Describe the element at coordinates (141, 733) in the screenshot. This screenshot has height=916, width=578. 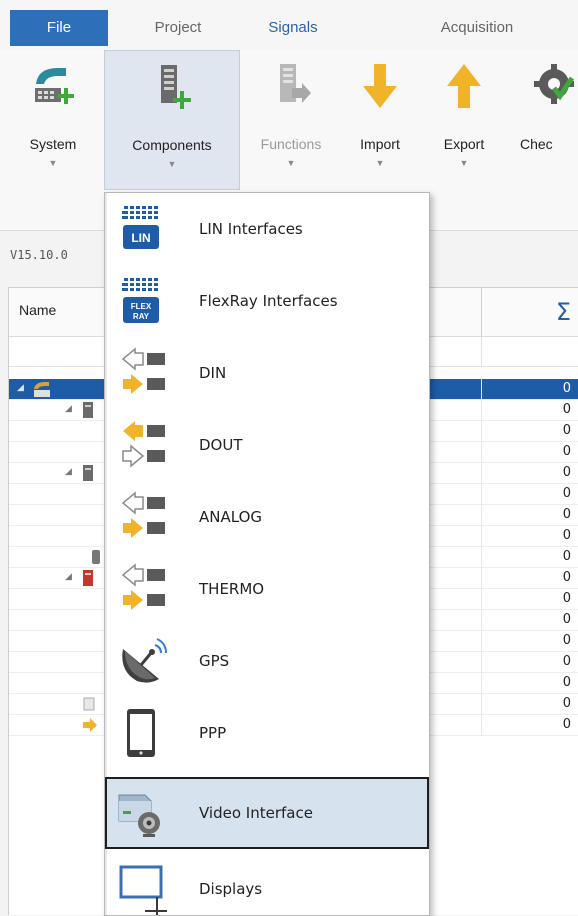
I see `ppp-tablet-icon` at that location.